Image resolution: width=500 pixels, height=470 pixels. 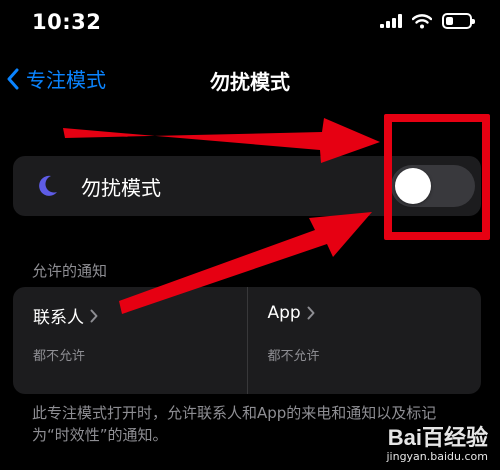 I want to click on annotation-arrow-lower, so click(x=245, y=263).